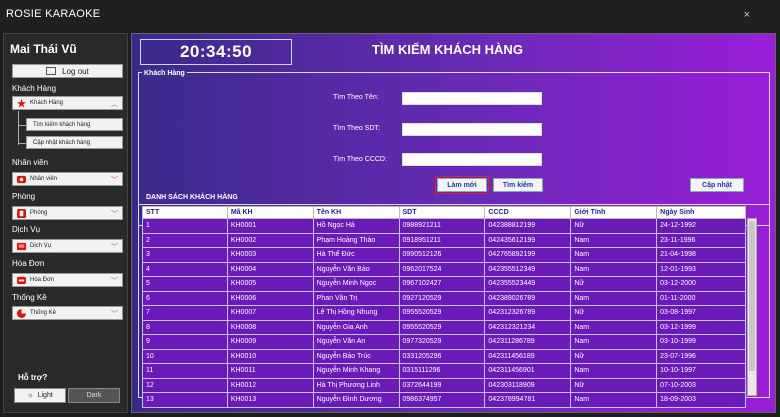  I want to click on table-cell: 042311286789, so click(528, 342).